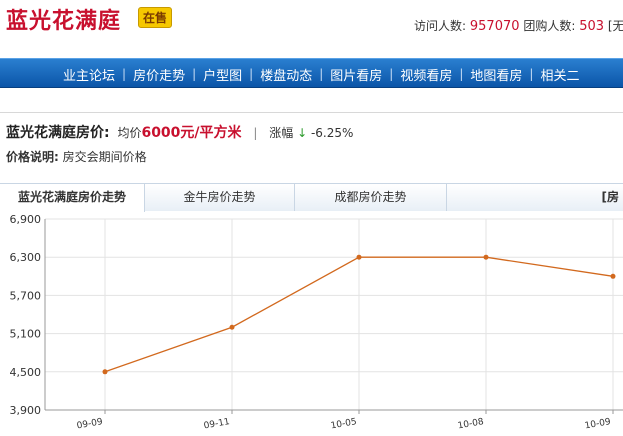 The width and height of the screenshot is (623, 436). Describe the element at coordinates (281, 133) in the screenshot. I see `change-label: 涨幅` at that location.